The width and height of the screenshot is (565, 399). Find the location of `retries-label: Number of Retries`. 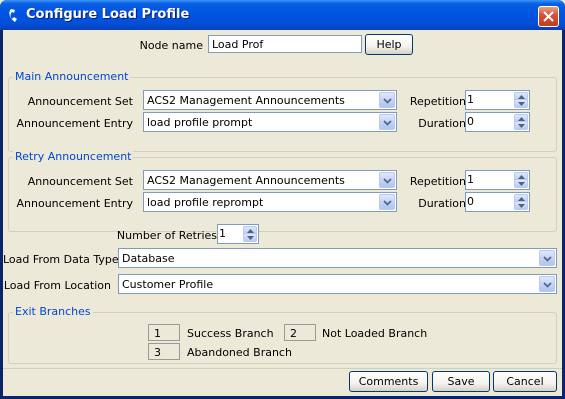

retries-label: Number of Retries is located at coordinates (166, 235).